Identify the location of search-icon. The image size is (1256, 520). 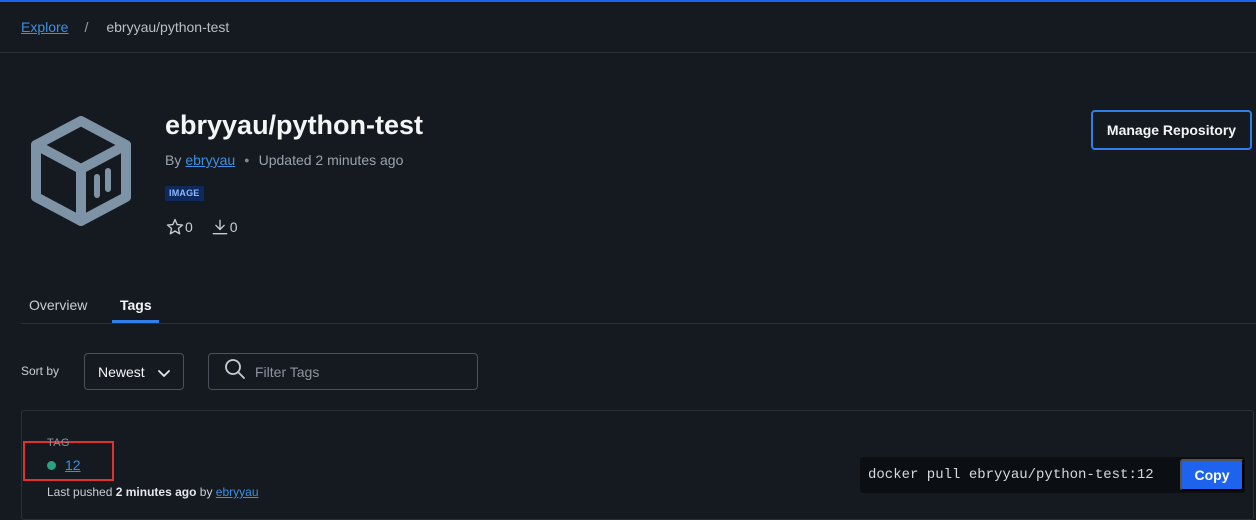
(235, 371).